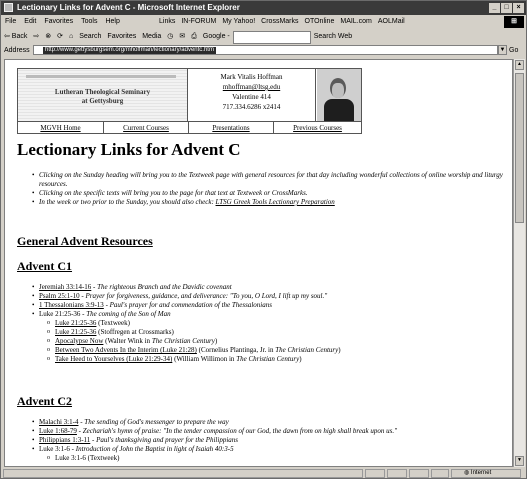 The height and width of the screenshot is (479, 527). Describe the element at coordinates (58, 422) in the screenshot. I see `reading-link: Malachi 3:1-4` at that location.